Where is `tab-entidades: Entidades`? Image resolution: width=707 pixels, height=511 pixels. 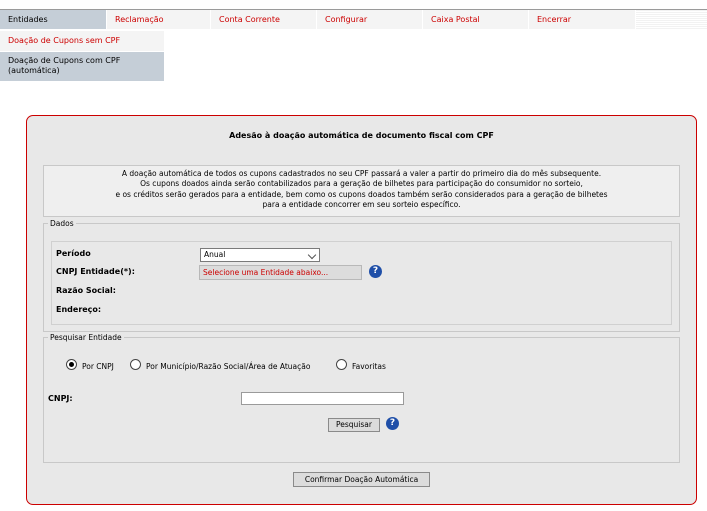
tab-entidades: Entidades is located at coordinates (53, 19).